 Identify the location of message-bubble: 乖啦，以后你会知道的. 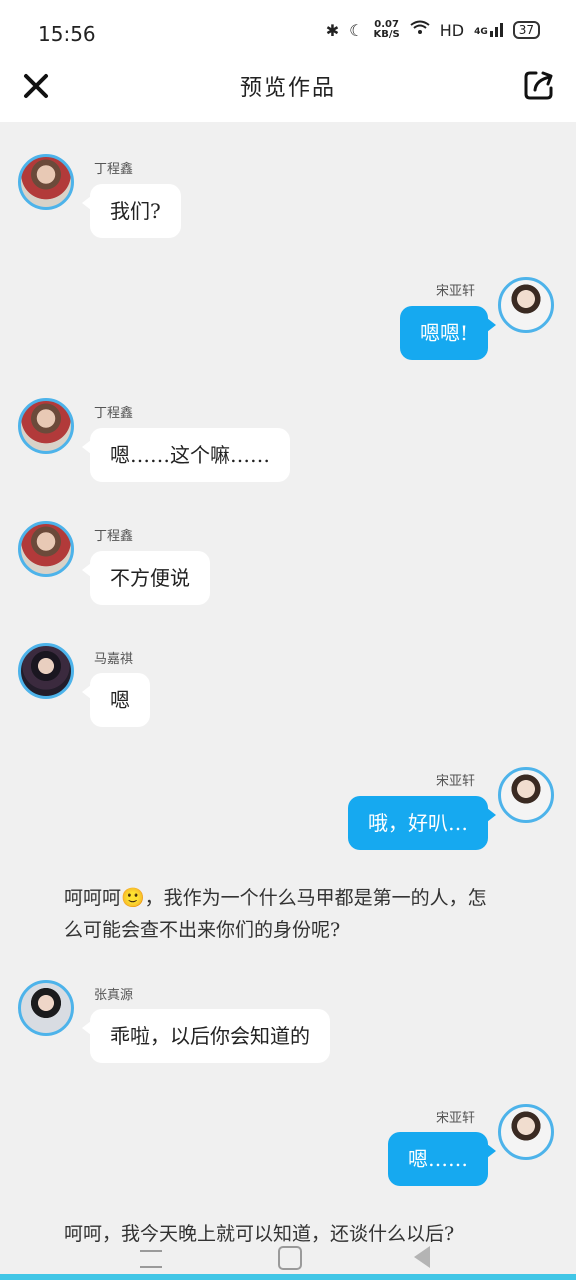
(206, 1036).